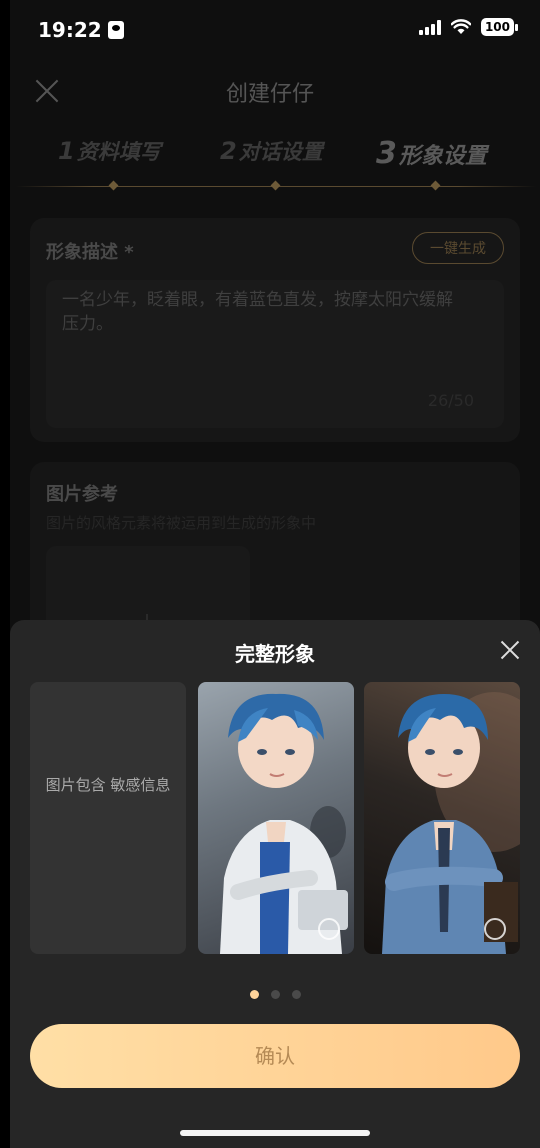 The height and width of the screenshot is (1148, 540). Describe the element at coordinates (108, 785) in the screenshot. I see `sensitive-message: 图片包含 敏感信息` at that location.